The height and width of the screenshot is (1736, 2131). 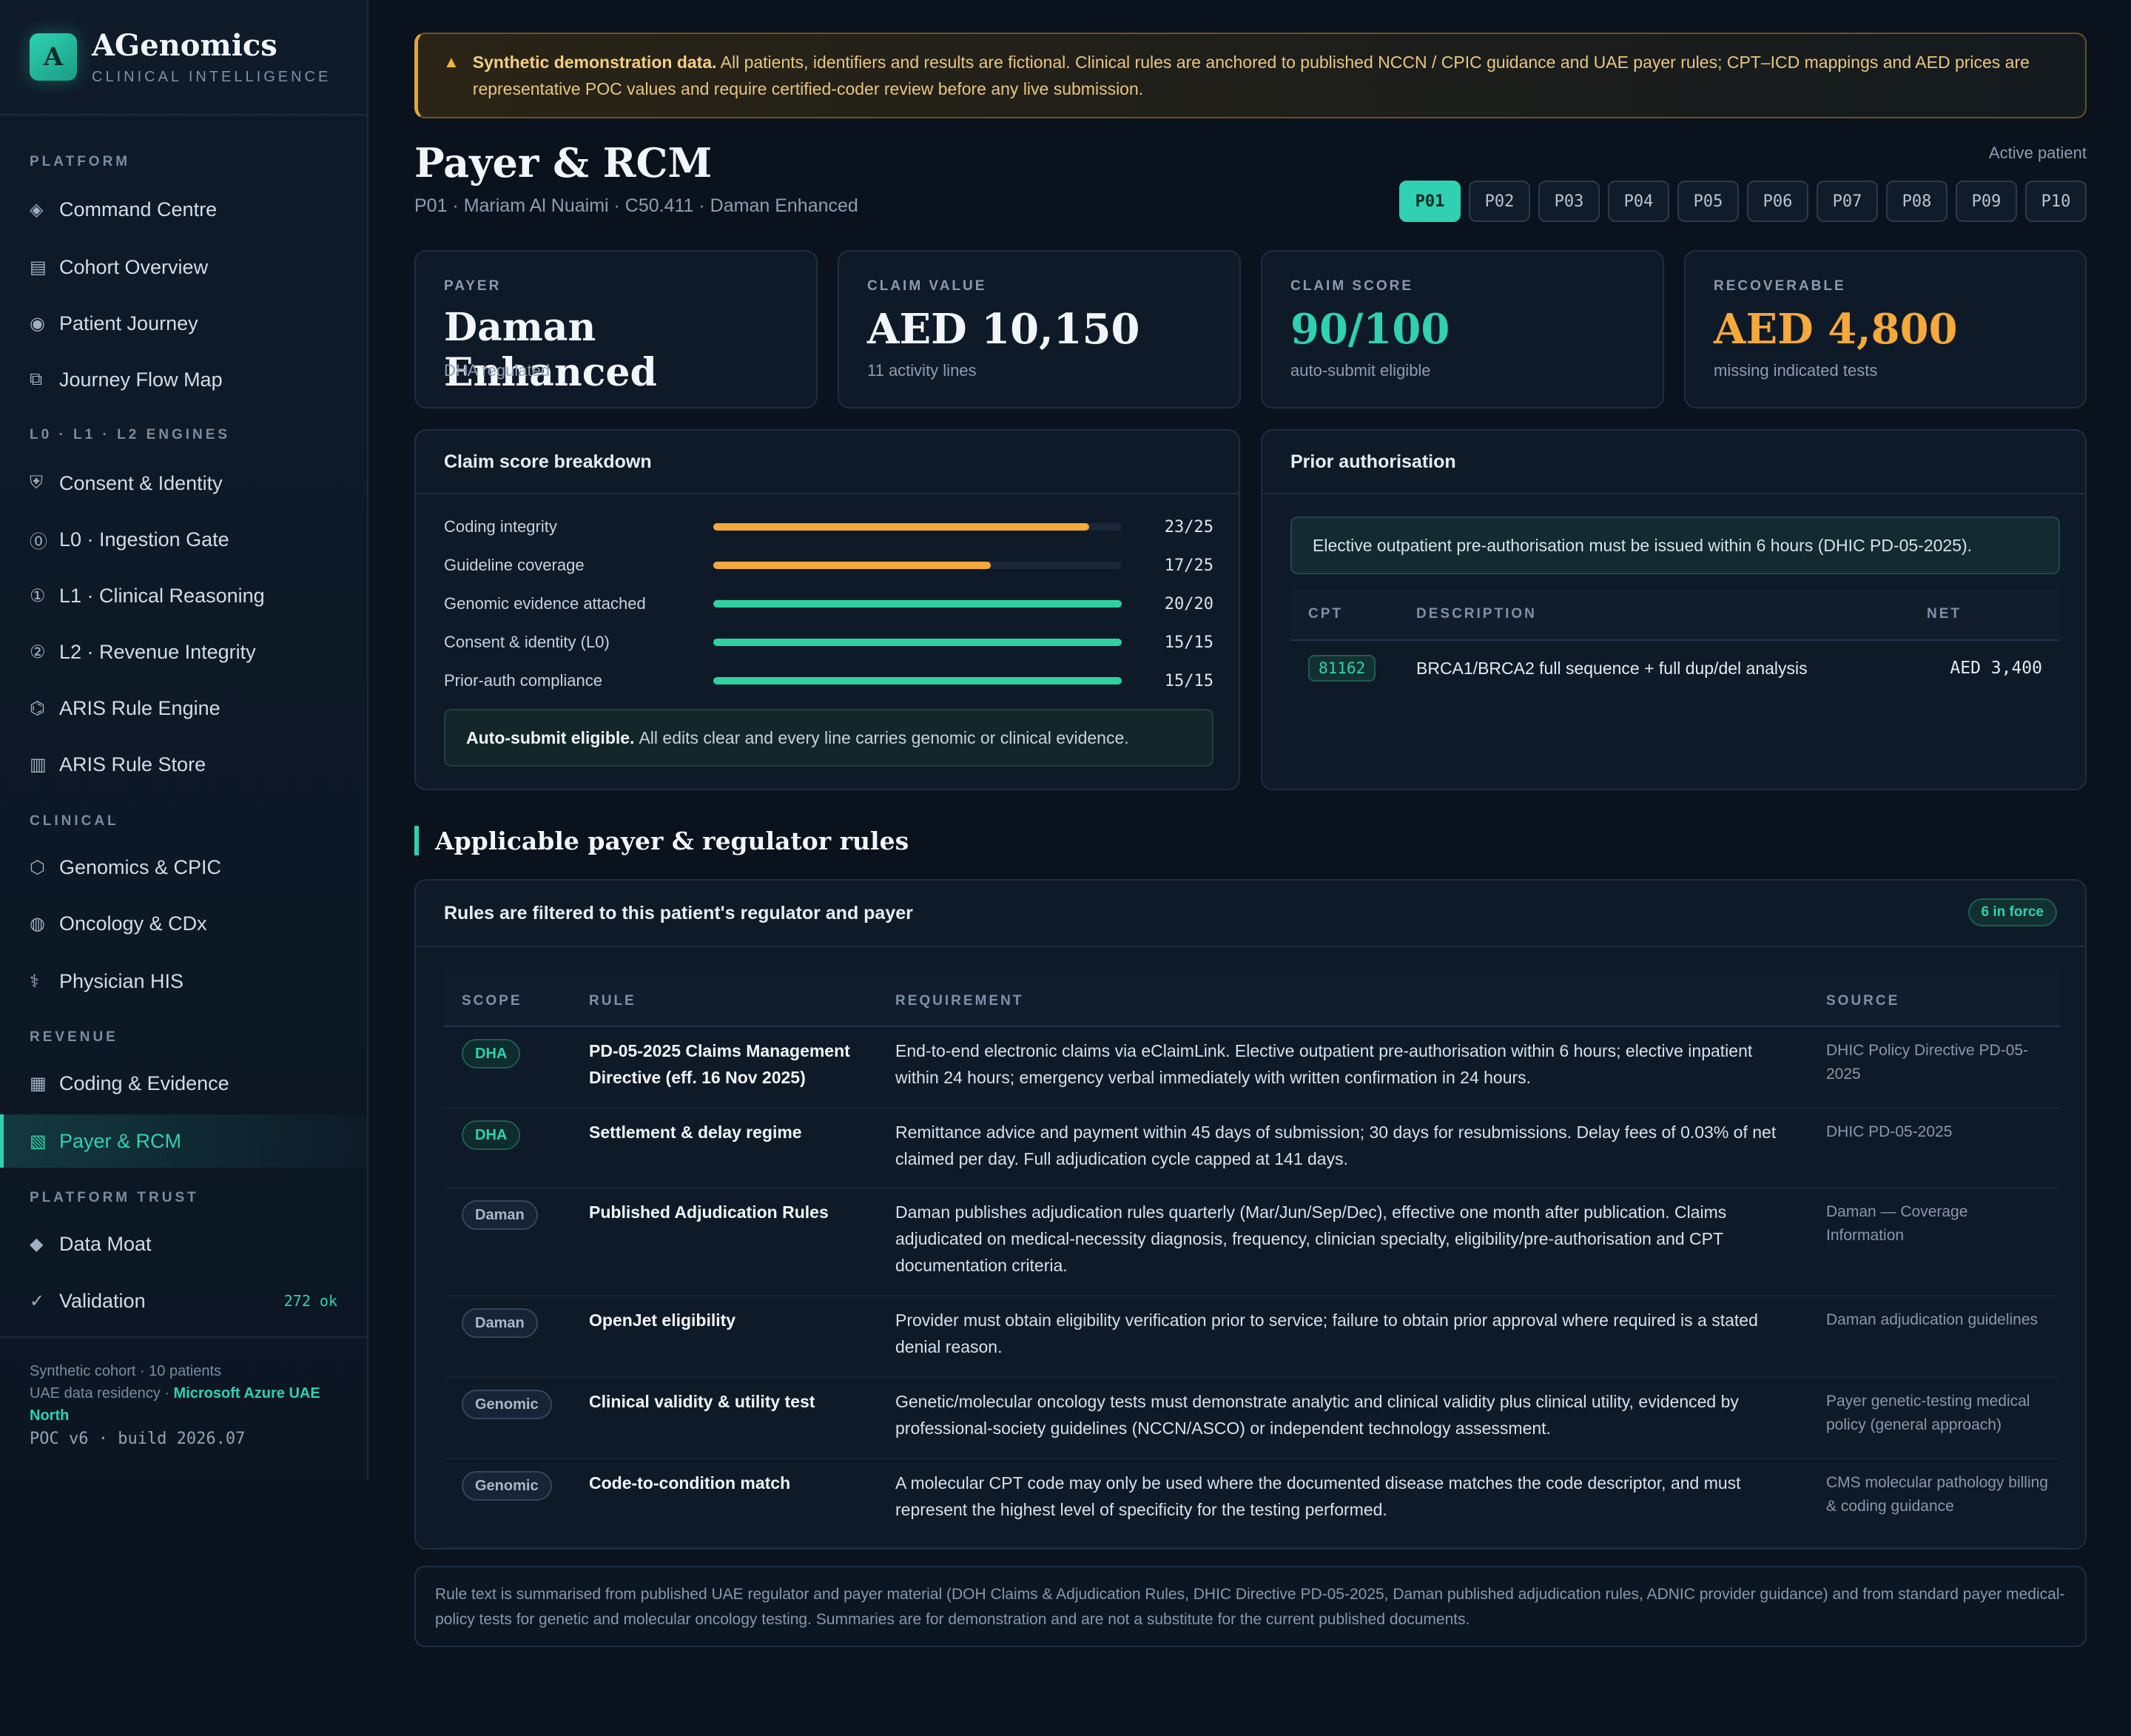 I want to click on nav-oncology-cdx: ◍ Oncology & CDx, so click(x=183, y=923).